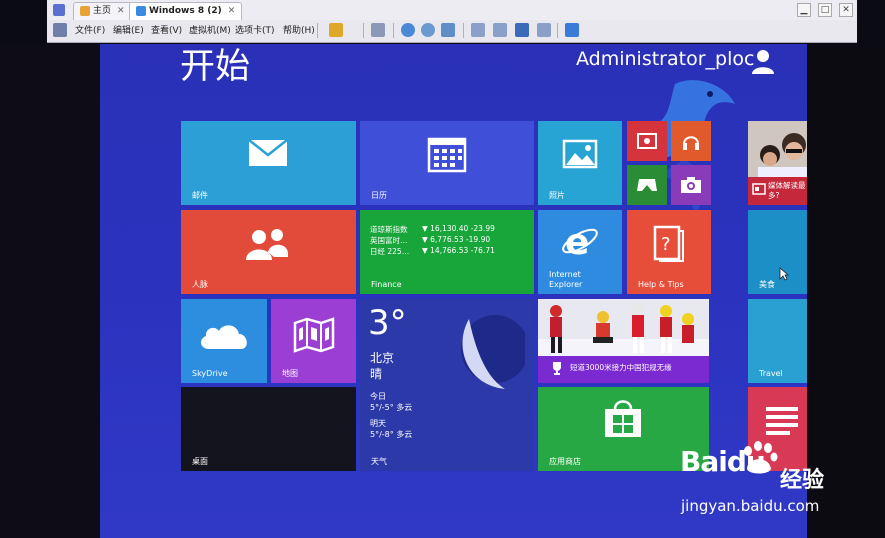  Describe the element at coordinates (458, 250) in the screenshot. I see `finance-row-value-3: ▼ 14,766.53 -76.71` at that location.